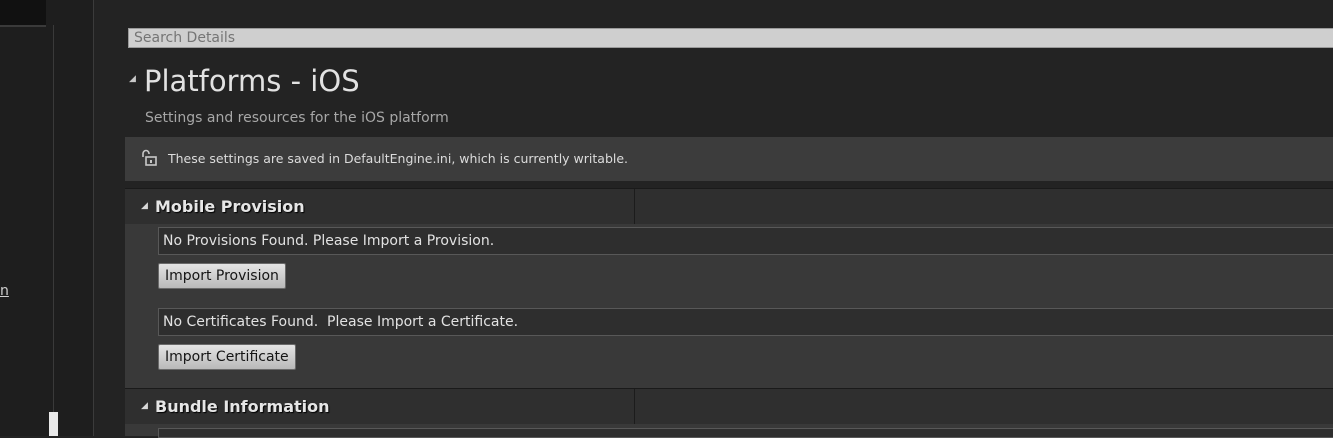 This screenshot has width=1333, height=438. What do you see at coordinates (93, 218) in the screenshot?
I see `panel-splitter` at bounding box center [93, 218].